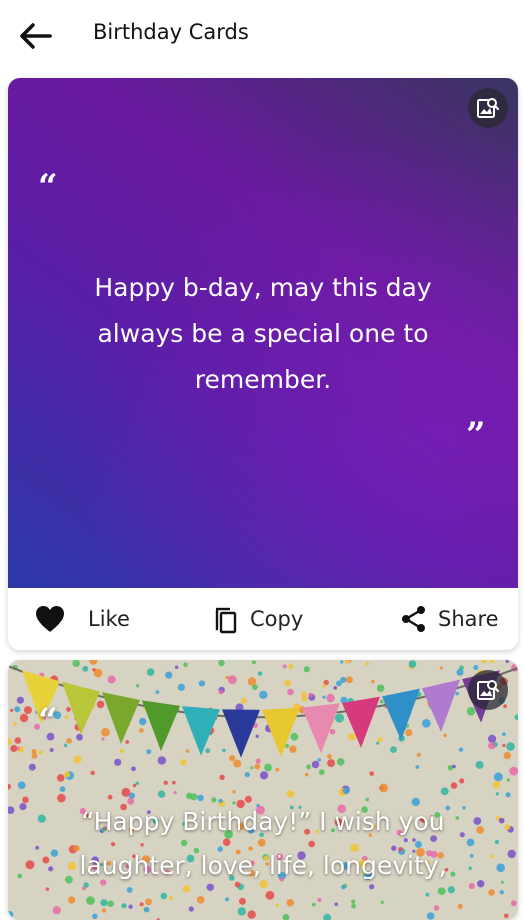  I want to click on share-icon, so click(413, 619).